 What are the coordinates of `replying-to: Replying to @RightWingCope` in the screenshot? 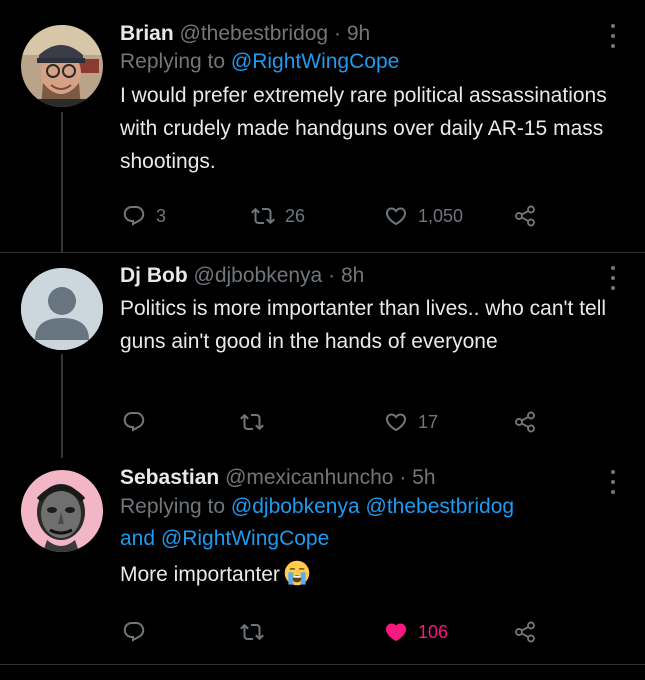 It's located at (370, 62).